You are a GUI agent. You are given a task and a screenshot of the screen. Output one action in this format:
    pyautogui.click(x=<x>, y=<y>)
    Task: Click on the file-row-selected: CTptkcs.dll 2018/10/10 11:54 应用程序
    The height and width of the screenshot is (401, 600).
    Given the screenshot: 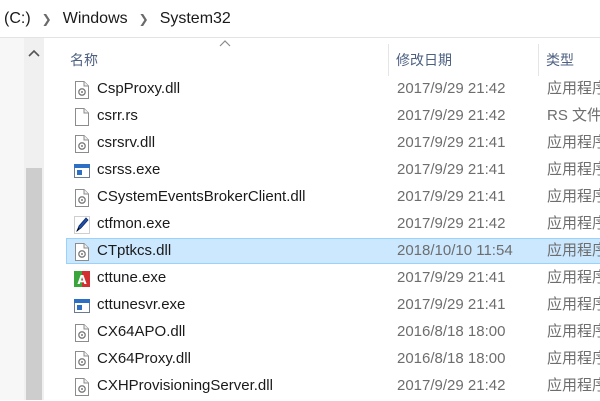 What is the action you would take?
    pyautogui.click(x=333, y=251)
    